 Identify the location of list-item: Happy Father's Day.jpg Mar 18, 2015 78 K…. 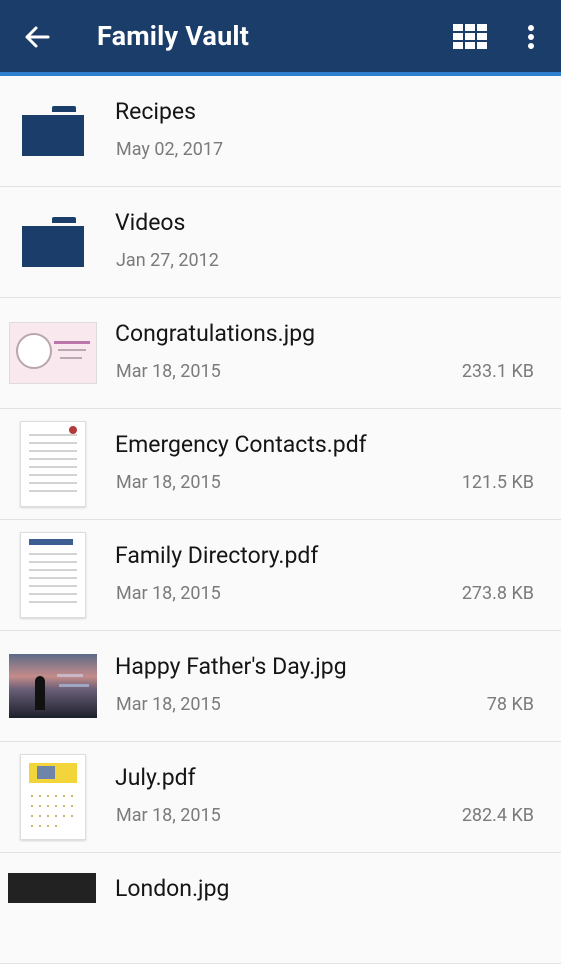
(280, 686).